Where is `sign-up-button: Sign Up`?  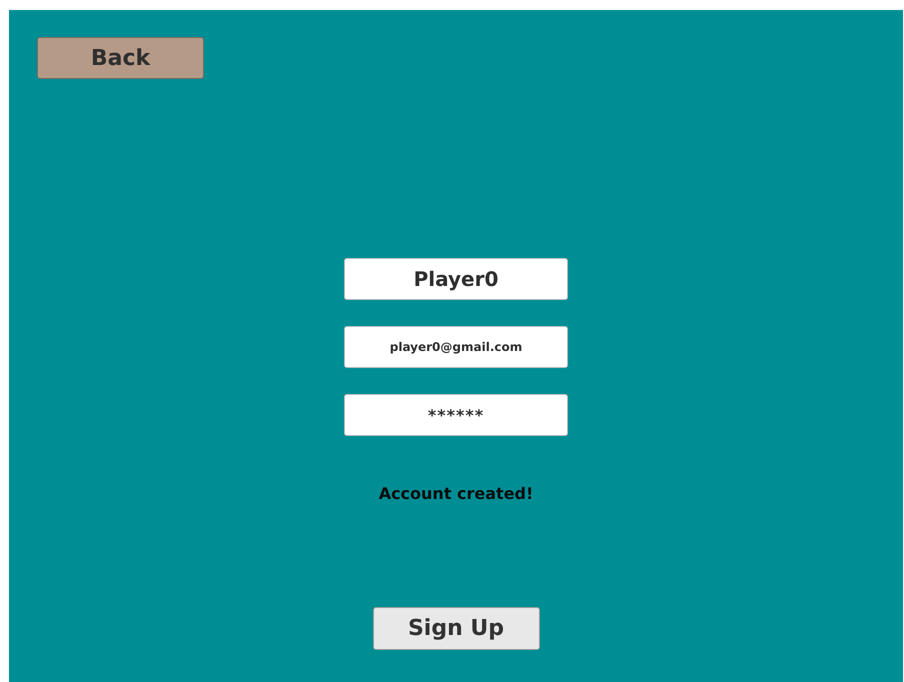 sign-up-button: Sign Up is located at coordinates (456, 628).